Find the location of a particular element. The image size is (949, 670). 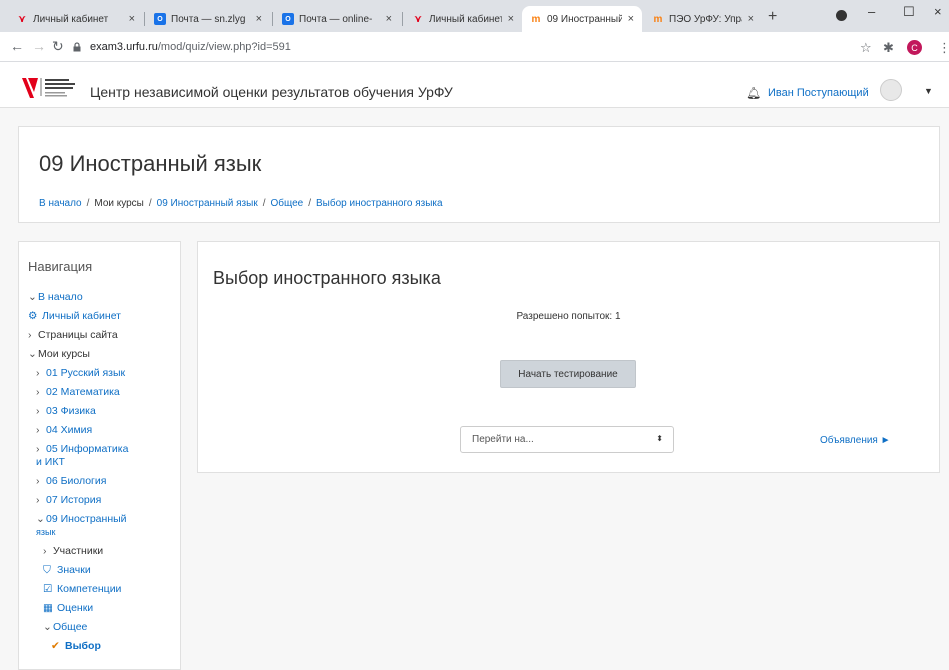

nav-item-course: › 02 Математика is located at coordinates (78, 392).